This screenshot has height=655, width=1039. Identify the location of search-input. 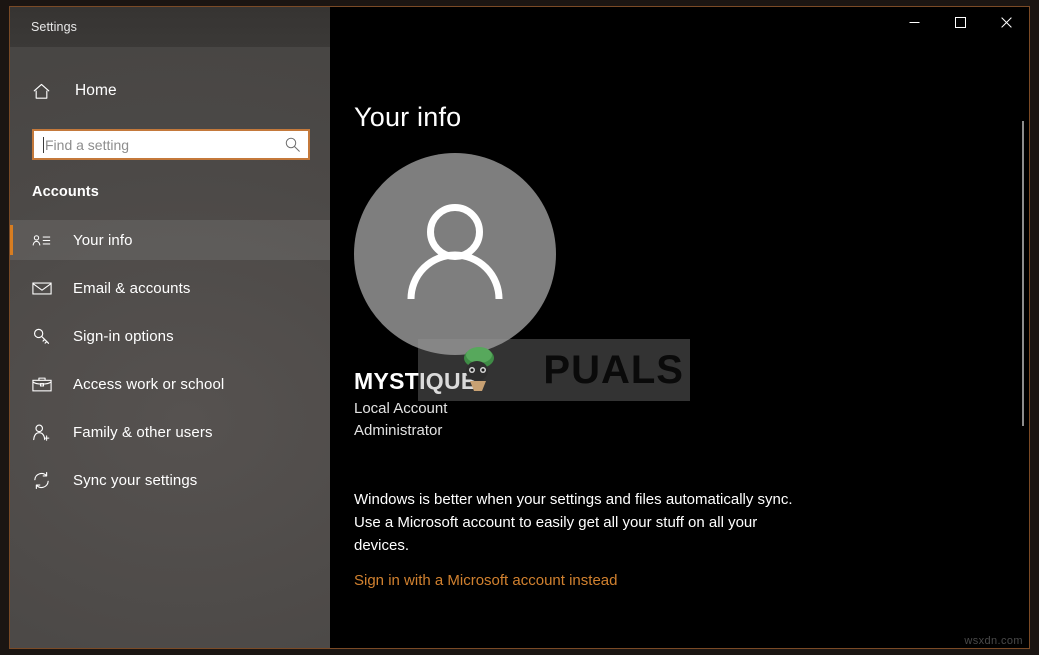
(164, 144).